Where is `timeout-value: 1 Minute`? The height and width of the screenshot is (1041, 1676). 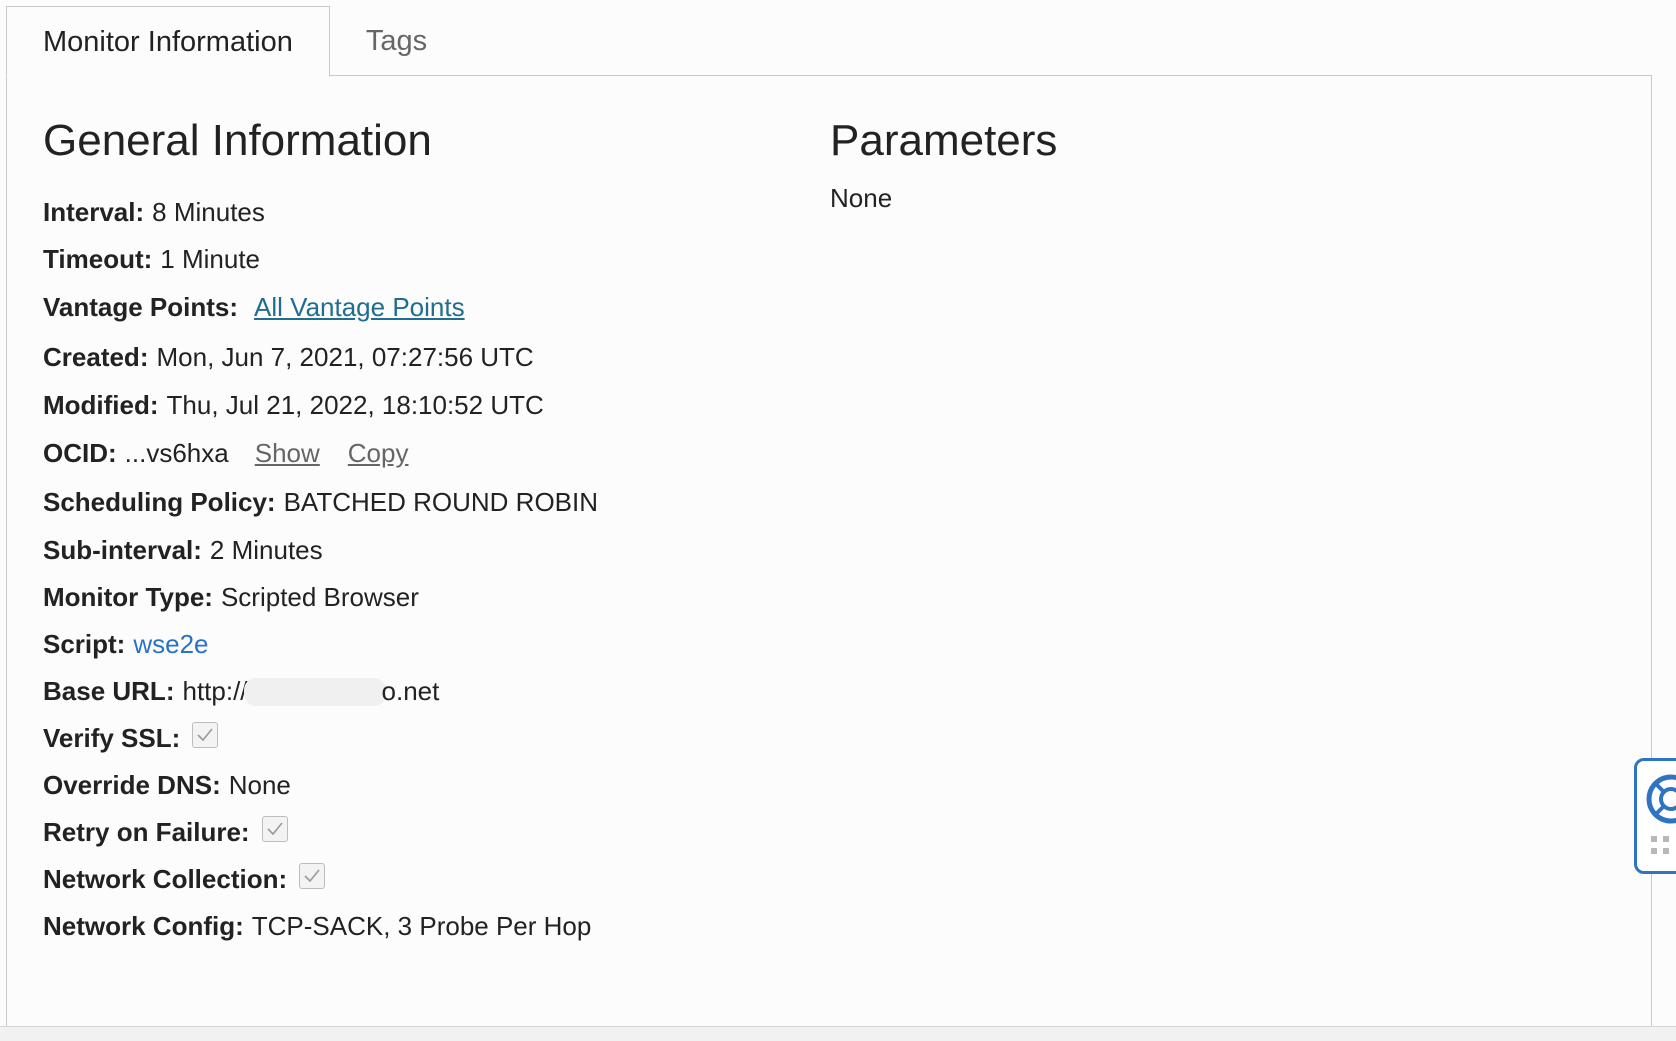
timeout-value: 1 Minute is located at coordinates (210, 258).